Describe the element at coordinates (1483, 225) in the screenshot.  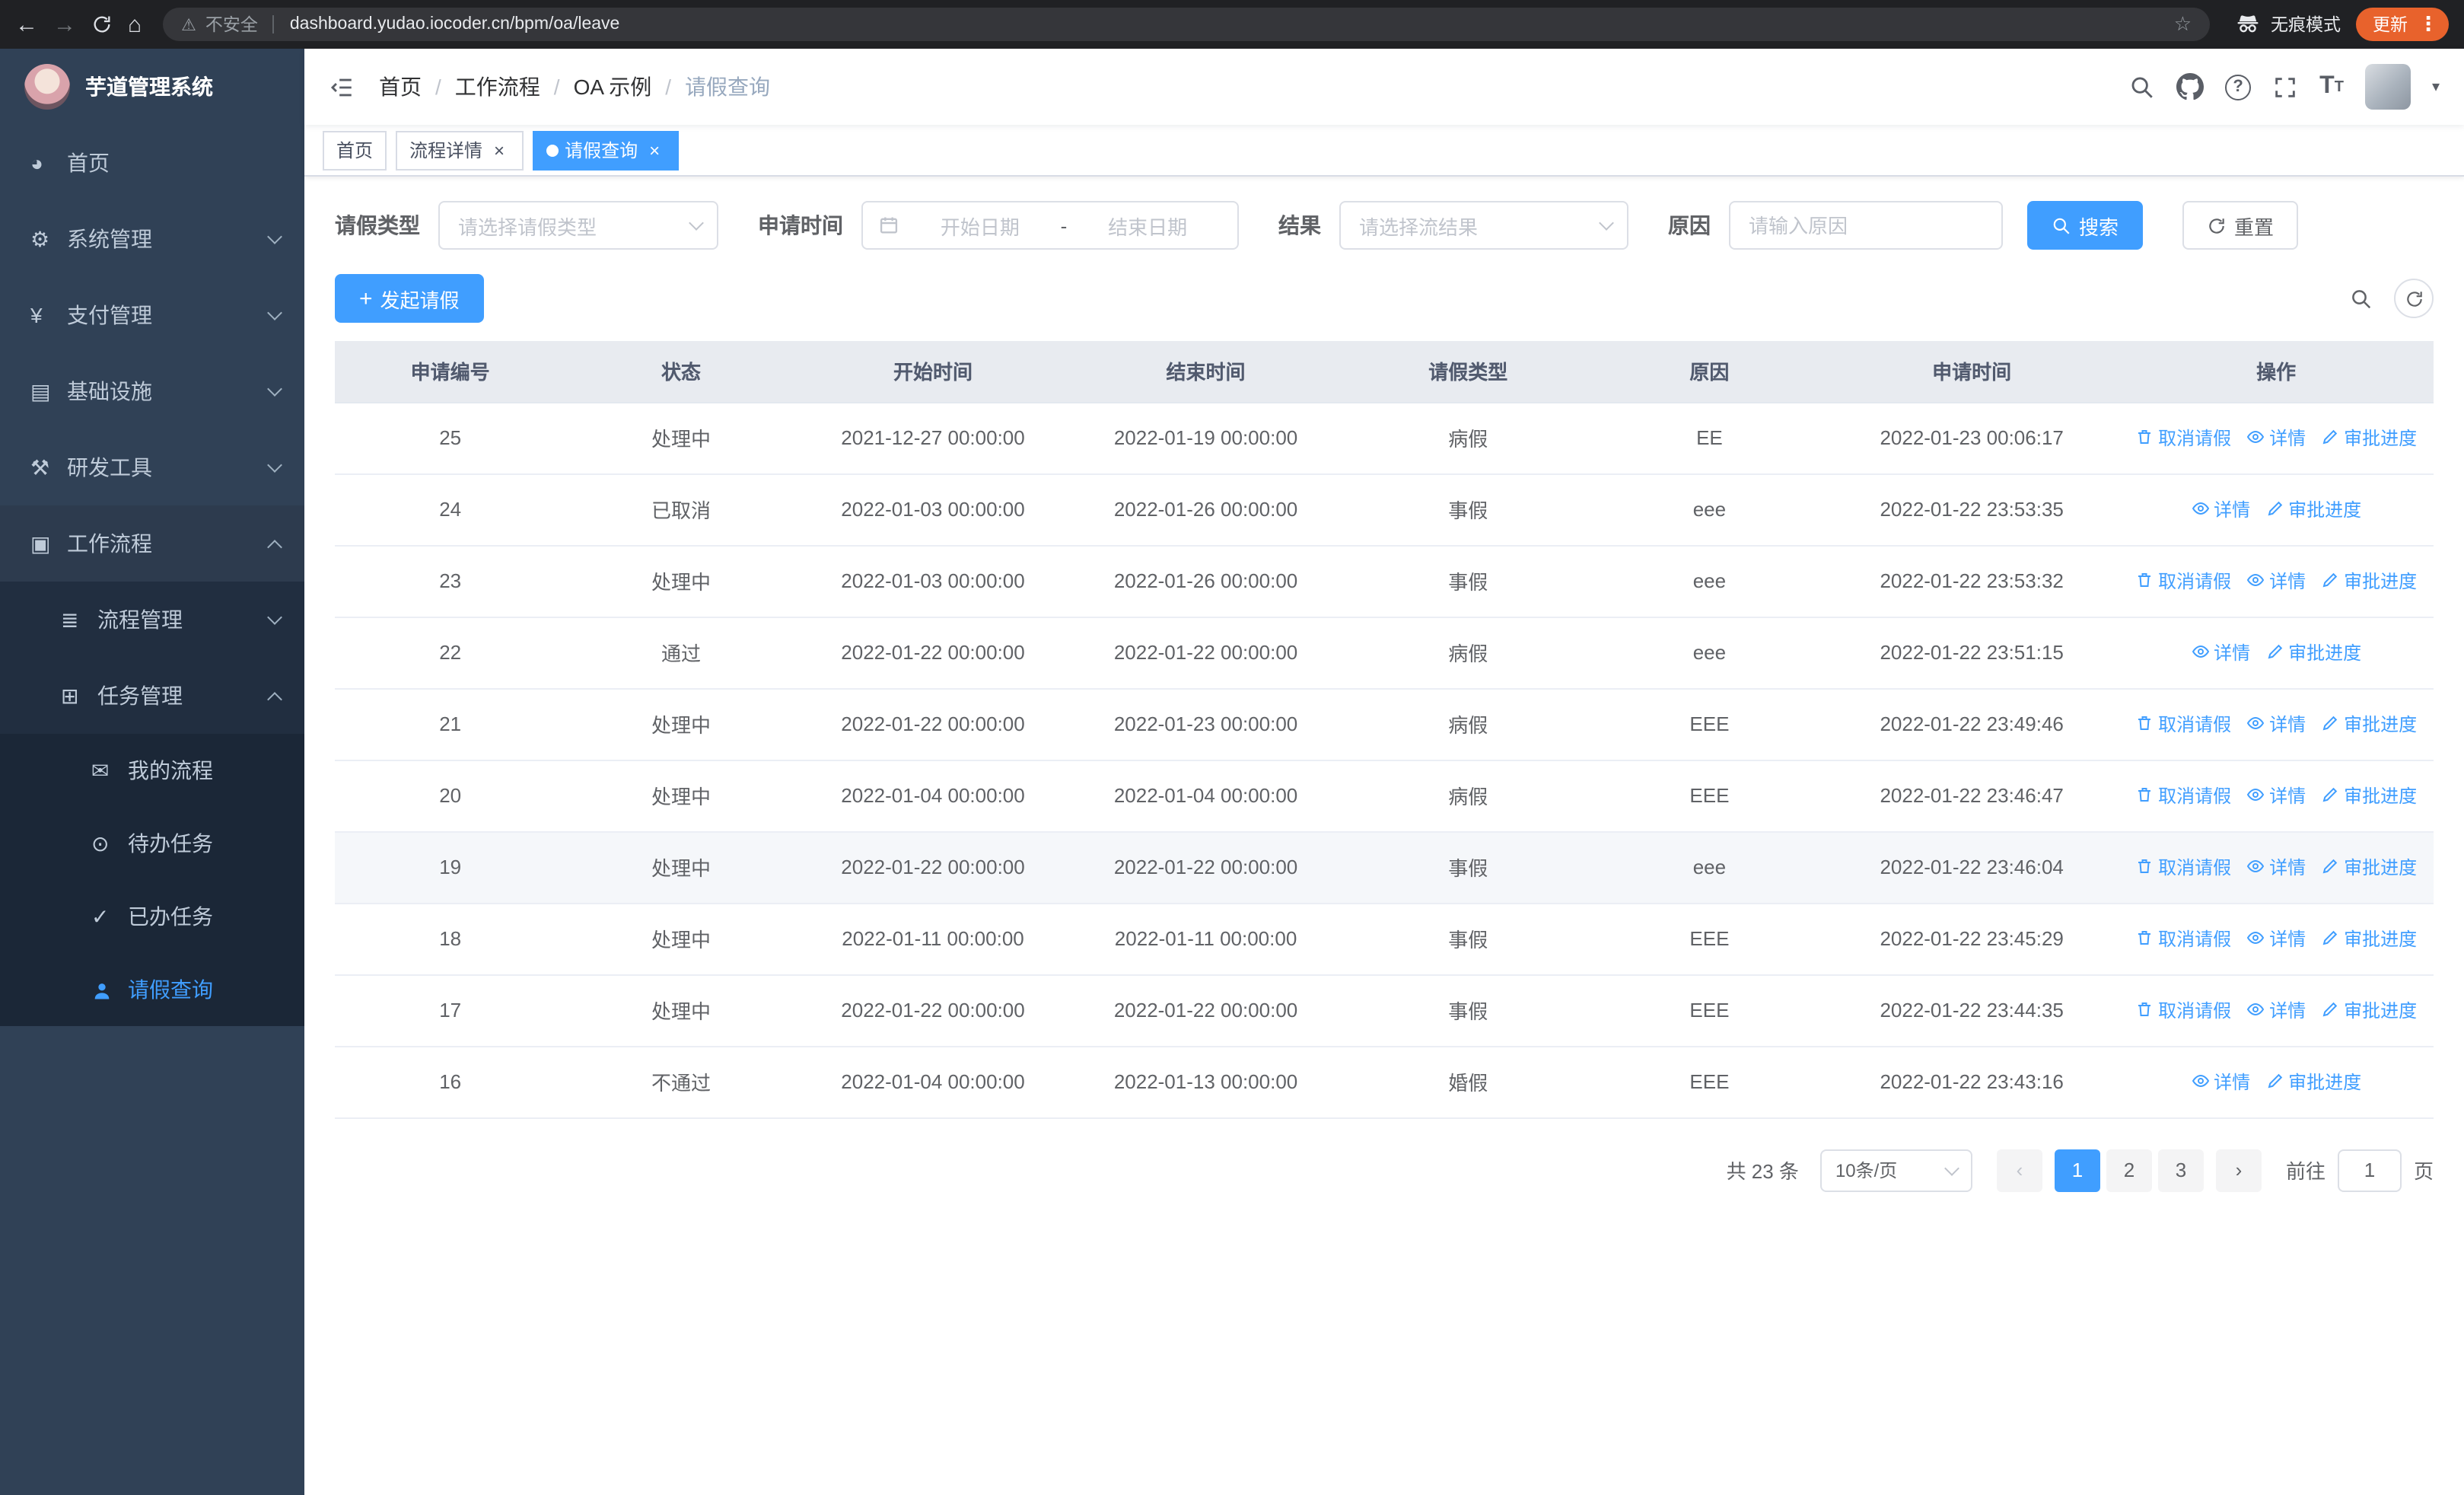
I see `result-select: 请选择流结果` at that location.